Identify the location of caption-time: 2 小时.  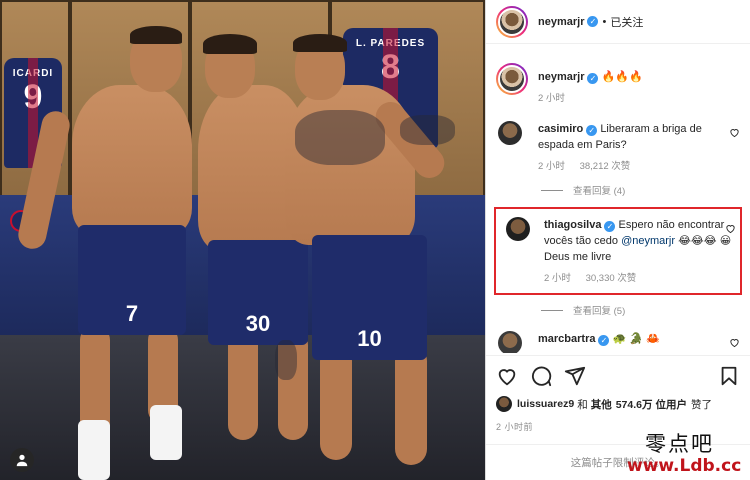
(551, 98).